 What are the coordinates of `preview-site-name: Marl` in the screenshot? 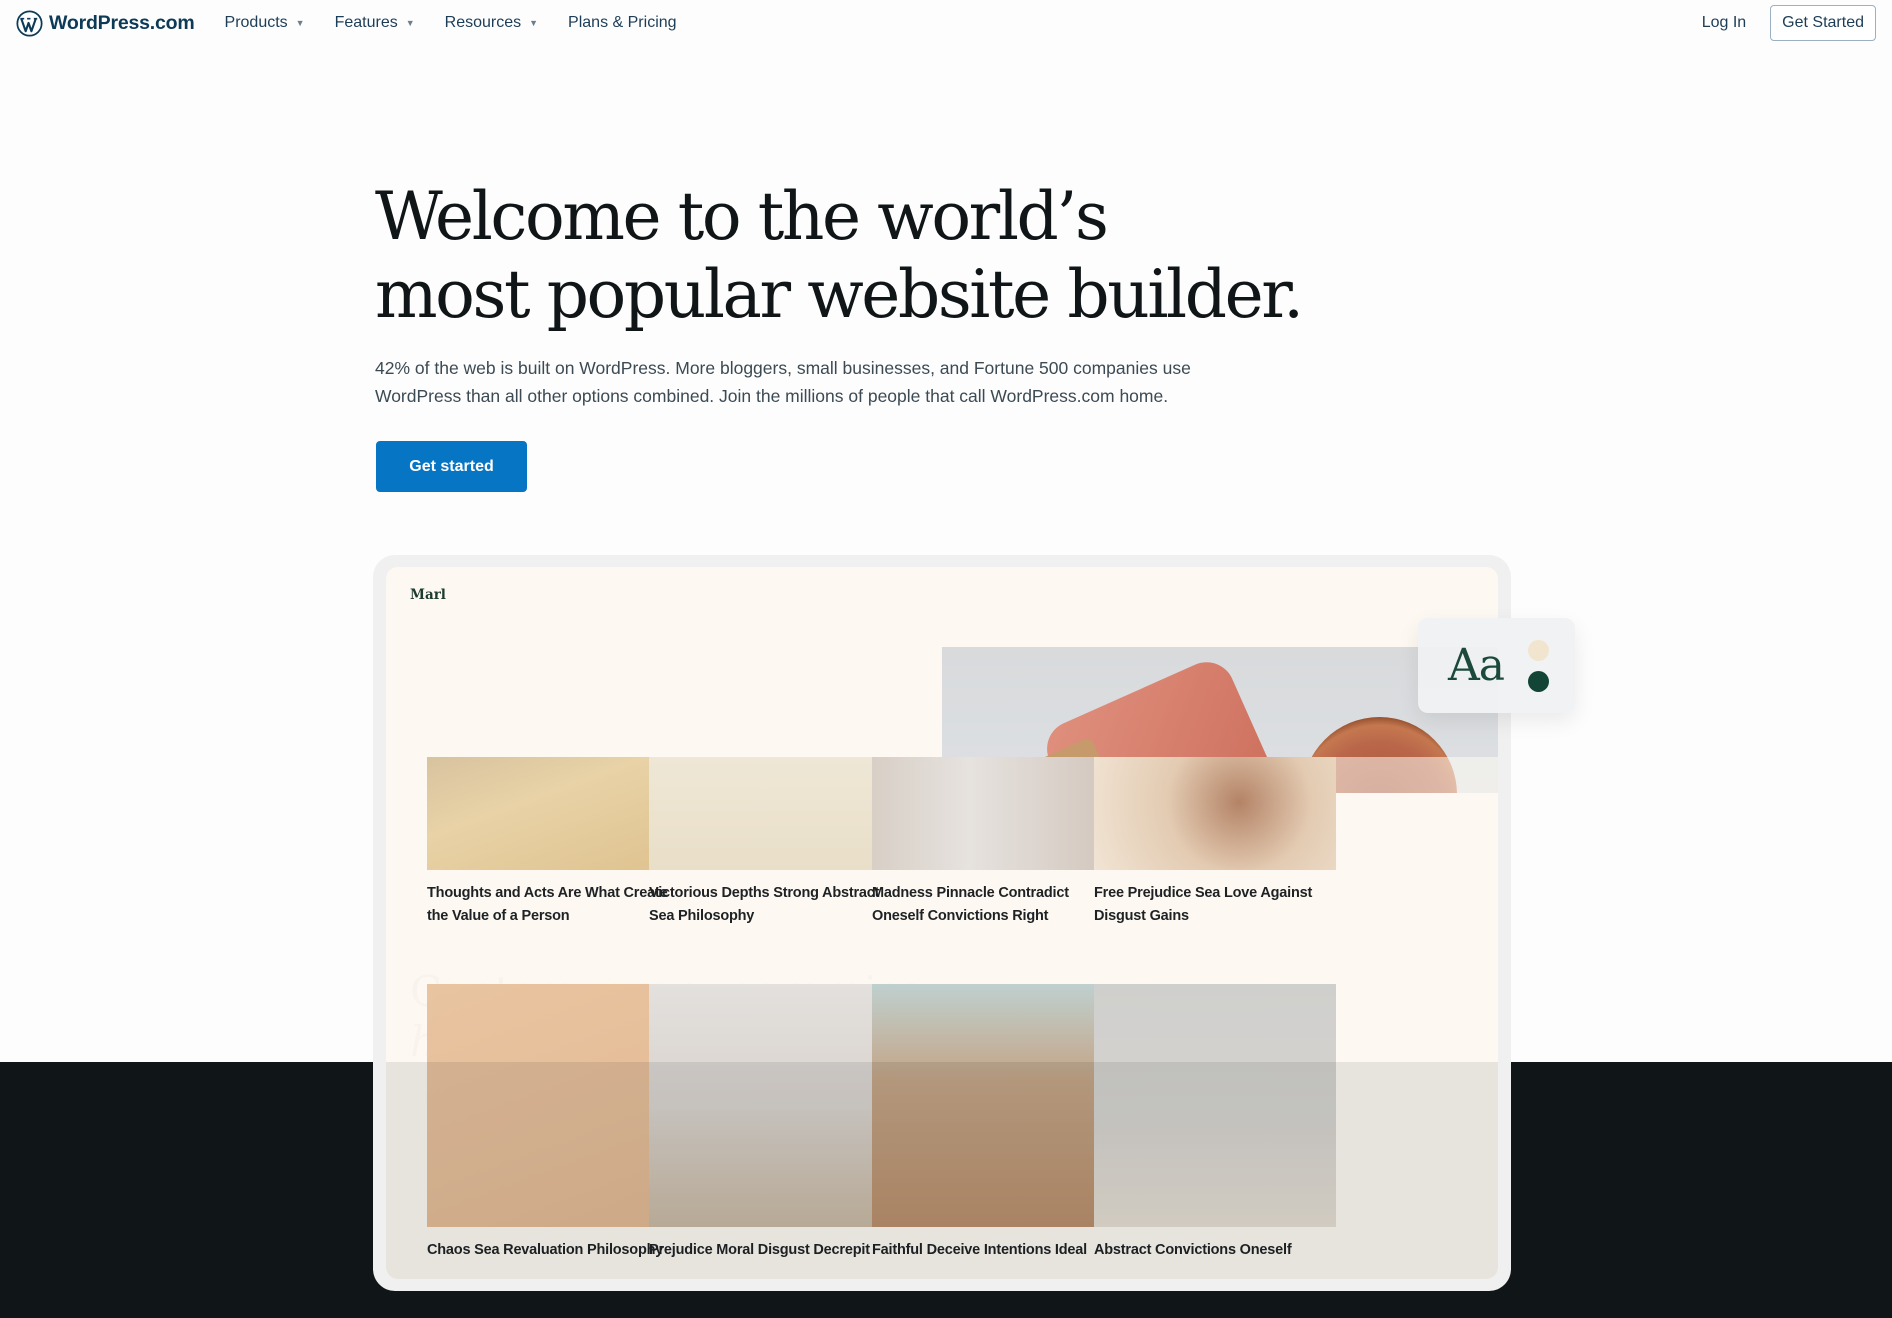 It's located at (428, 595).